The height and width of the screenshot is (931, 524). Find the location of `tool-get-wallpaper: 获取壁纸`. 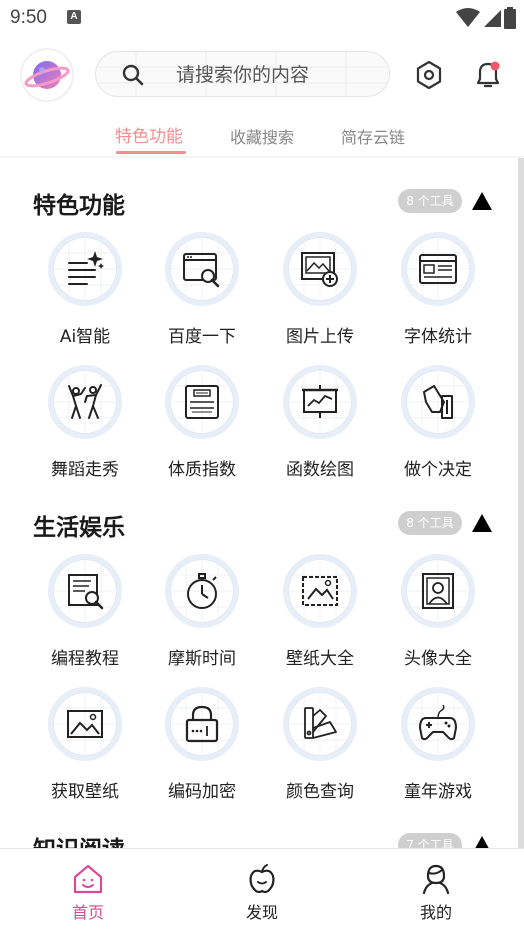

tool-get-wallpaper: 获取壁纸 is located at coordinates (84, 747).